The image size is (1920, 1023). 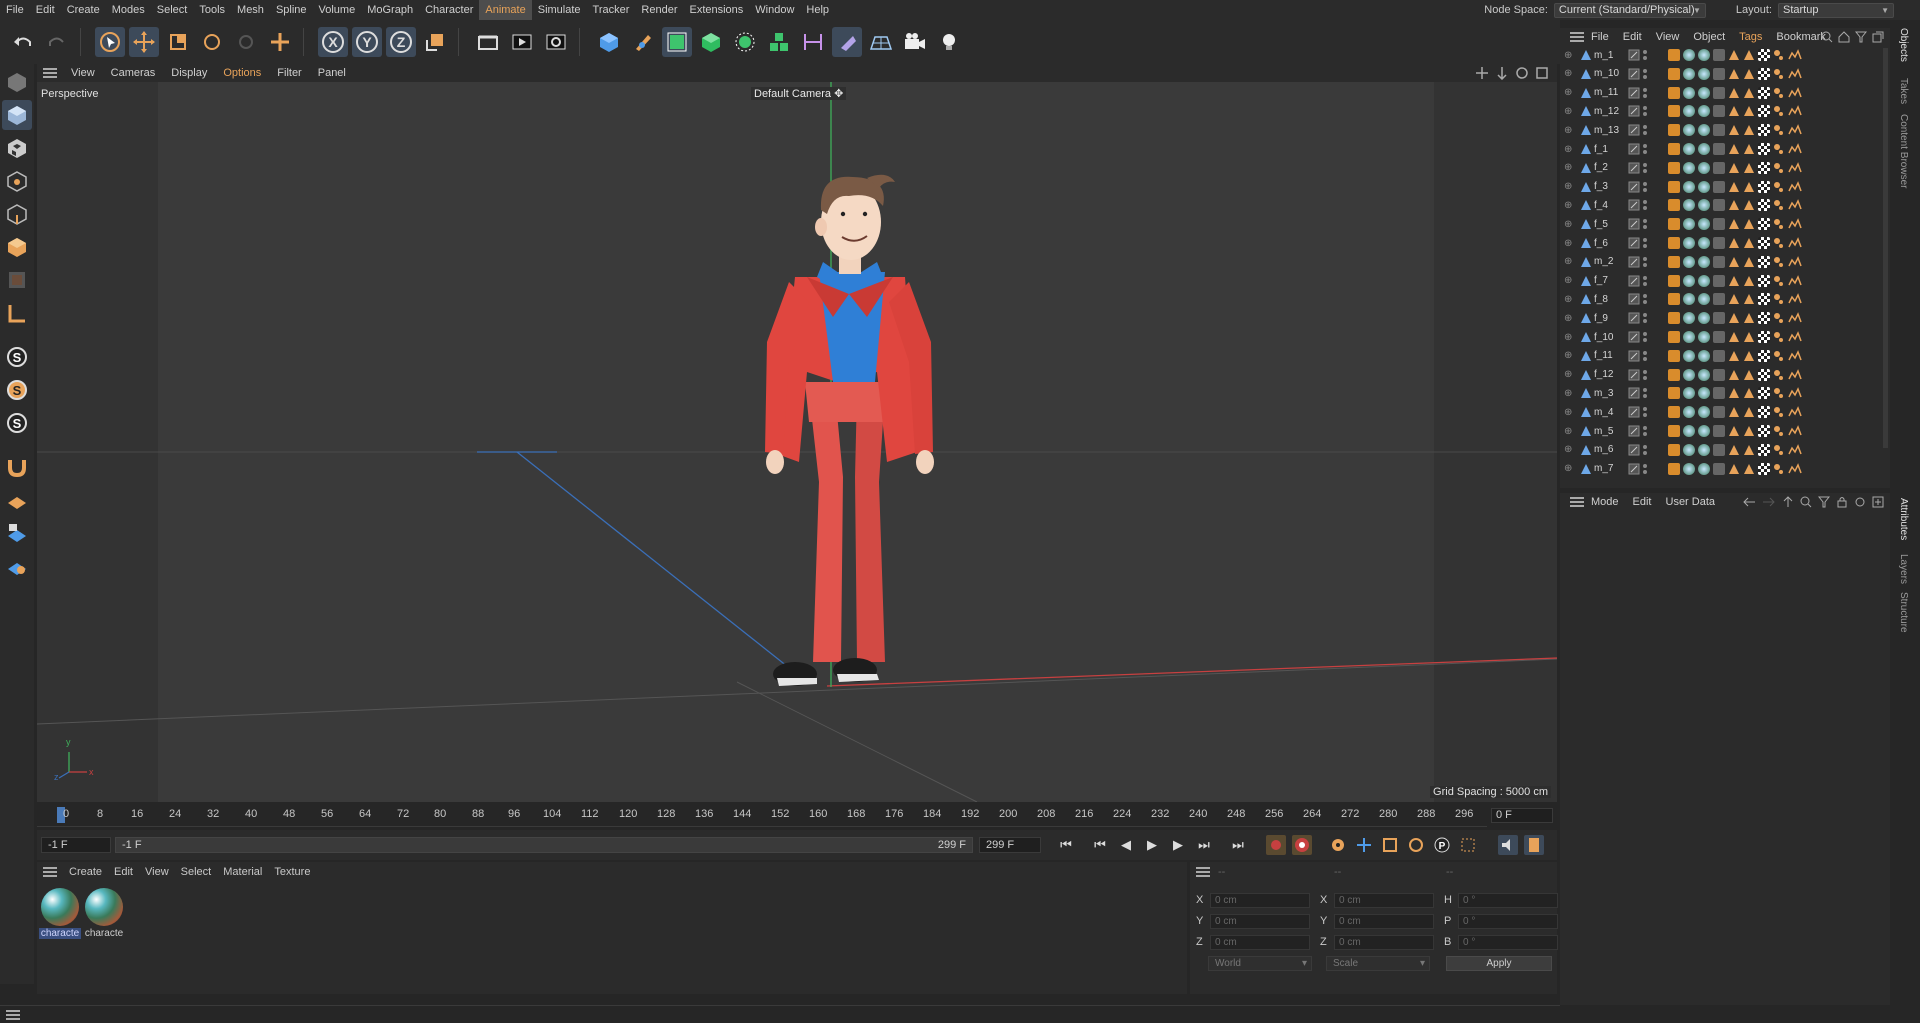 I want to click on play-button: ▶, so click(x=1152, y=845).